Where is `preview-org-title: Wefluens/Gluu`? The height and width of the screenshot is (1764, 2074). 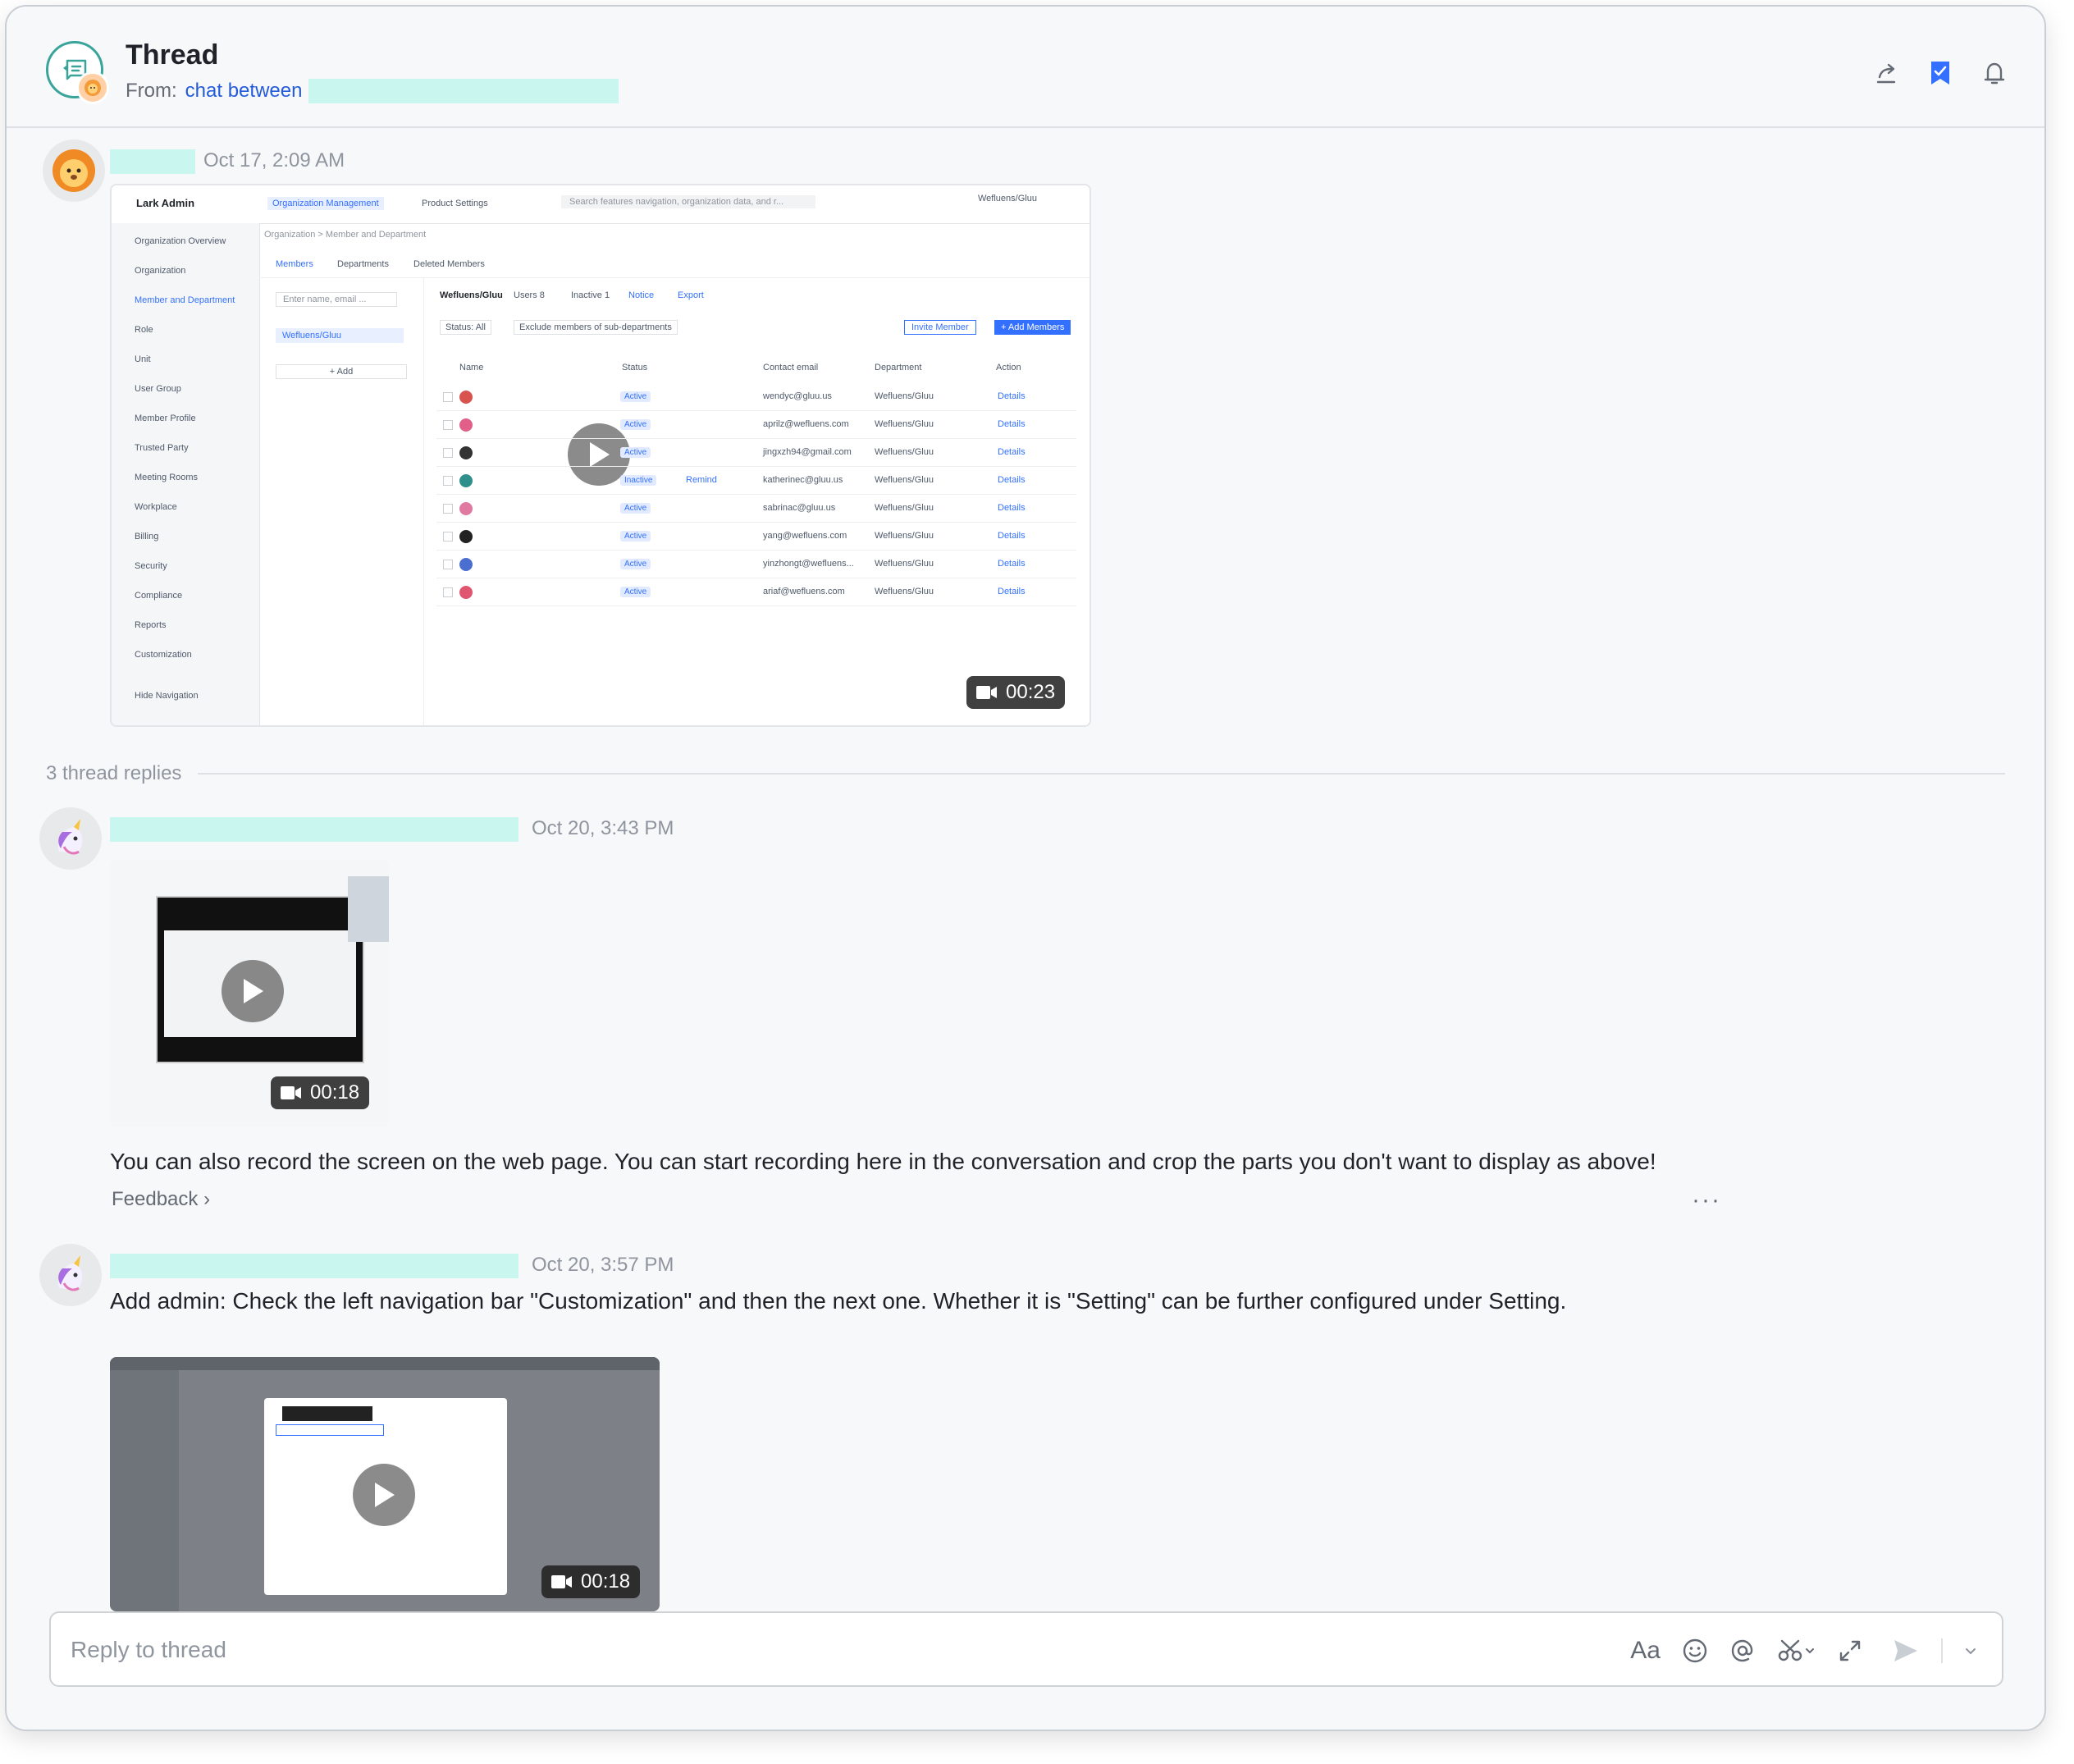
preview-org-title: Wefluens/Gluu is located at coordinates (472, 295).